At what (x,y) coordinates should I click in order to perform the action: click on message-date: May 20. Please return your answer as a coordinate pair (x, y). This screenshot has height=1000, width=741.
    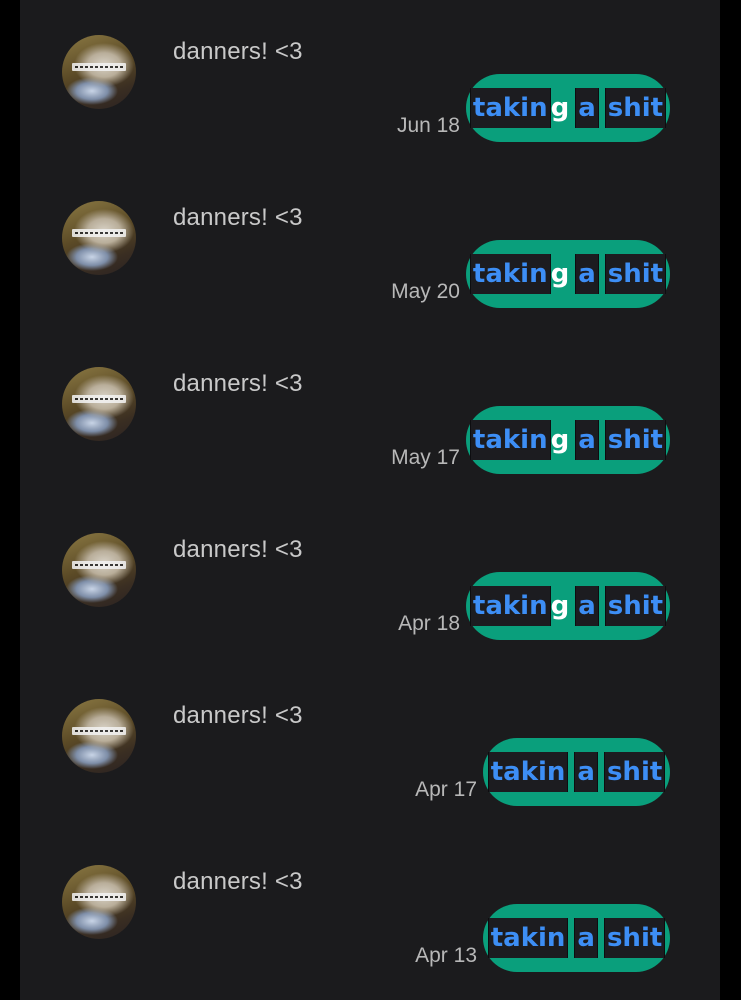
    Looking at the image, I should click on (425, 291).